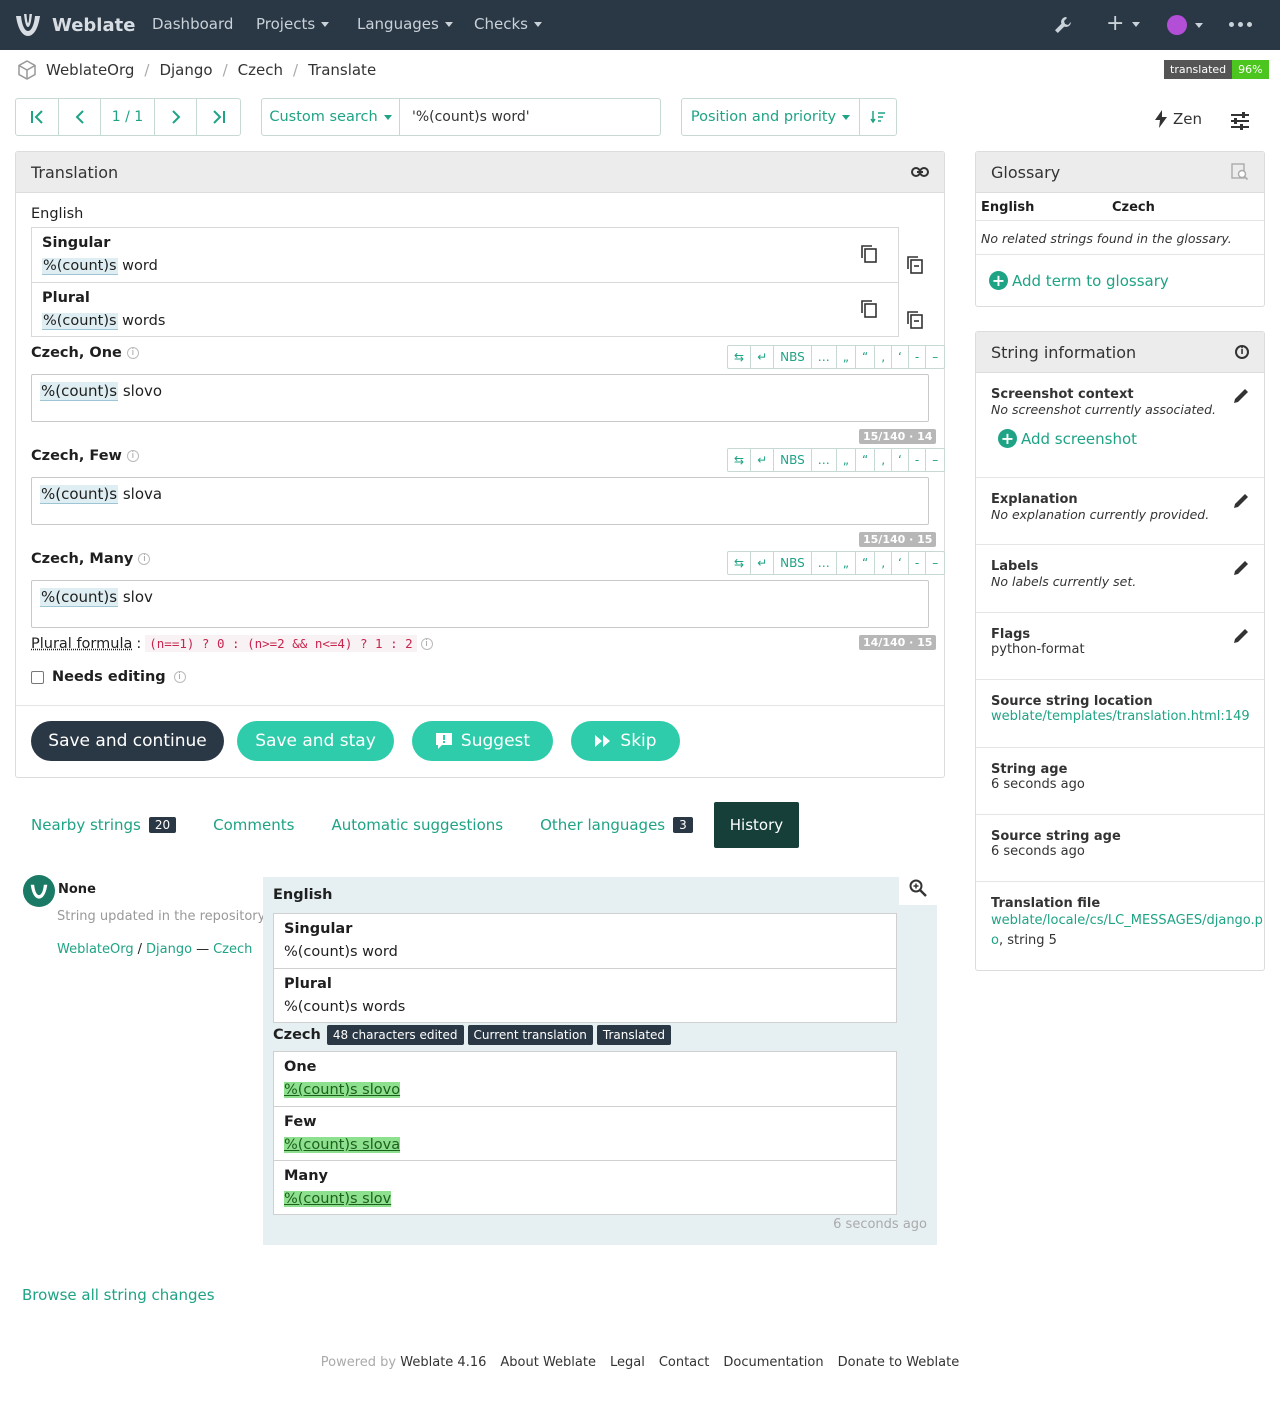 This screenshot has height=1402, width=1280. What do you see at coordinates (756, 825) in the screenshot?
I see `tab-history: History` at bounding box center [756, 825].